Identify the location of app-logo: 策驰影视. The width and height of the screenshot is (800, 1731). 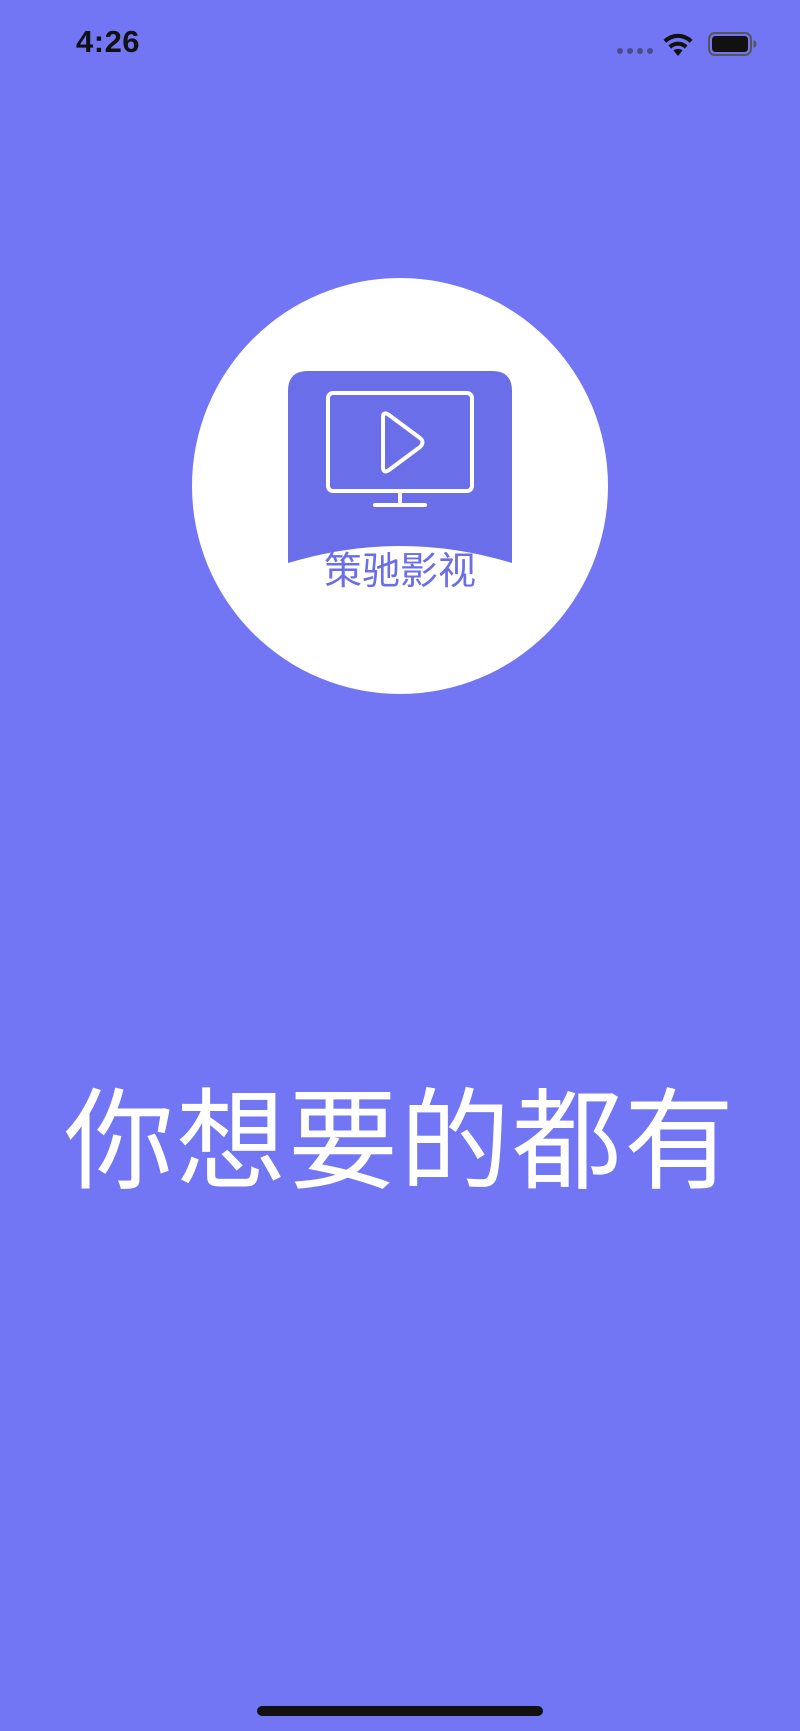
(400, 486).